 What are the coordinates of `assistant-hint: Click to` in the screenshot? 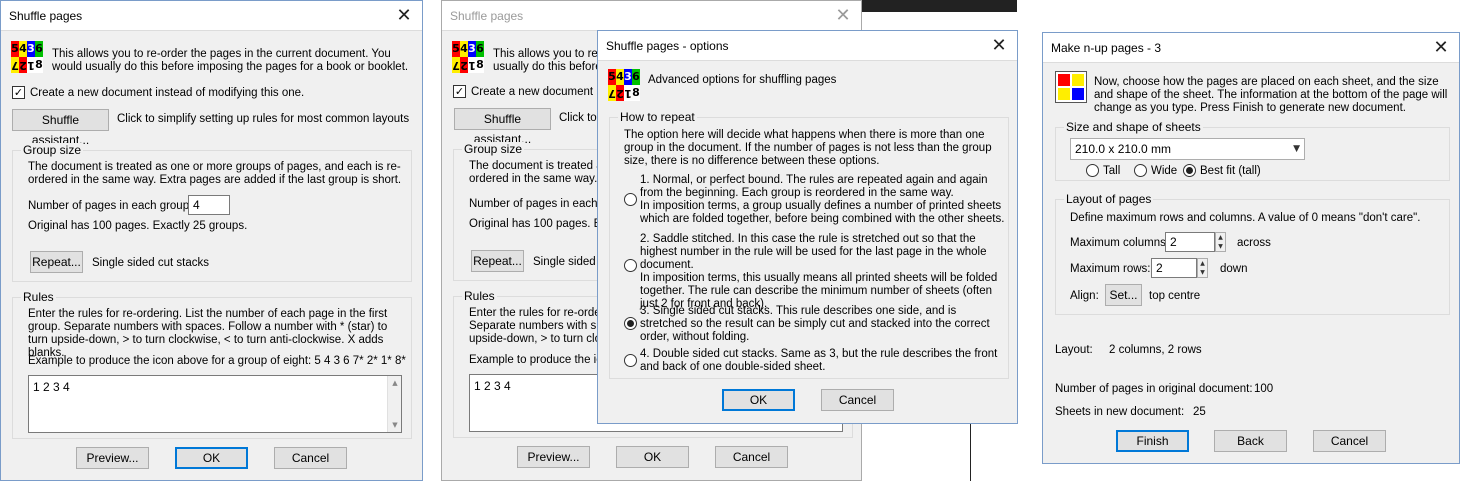 It's located at (578, 118).